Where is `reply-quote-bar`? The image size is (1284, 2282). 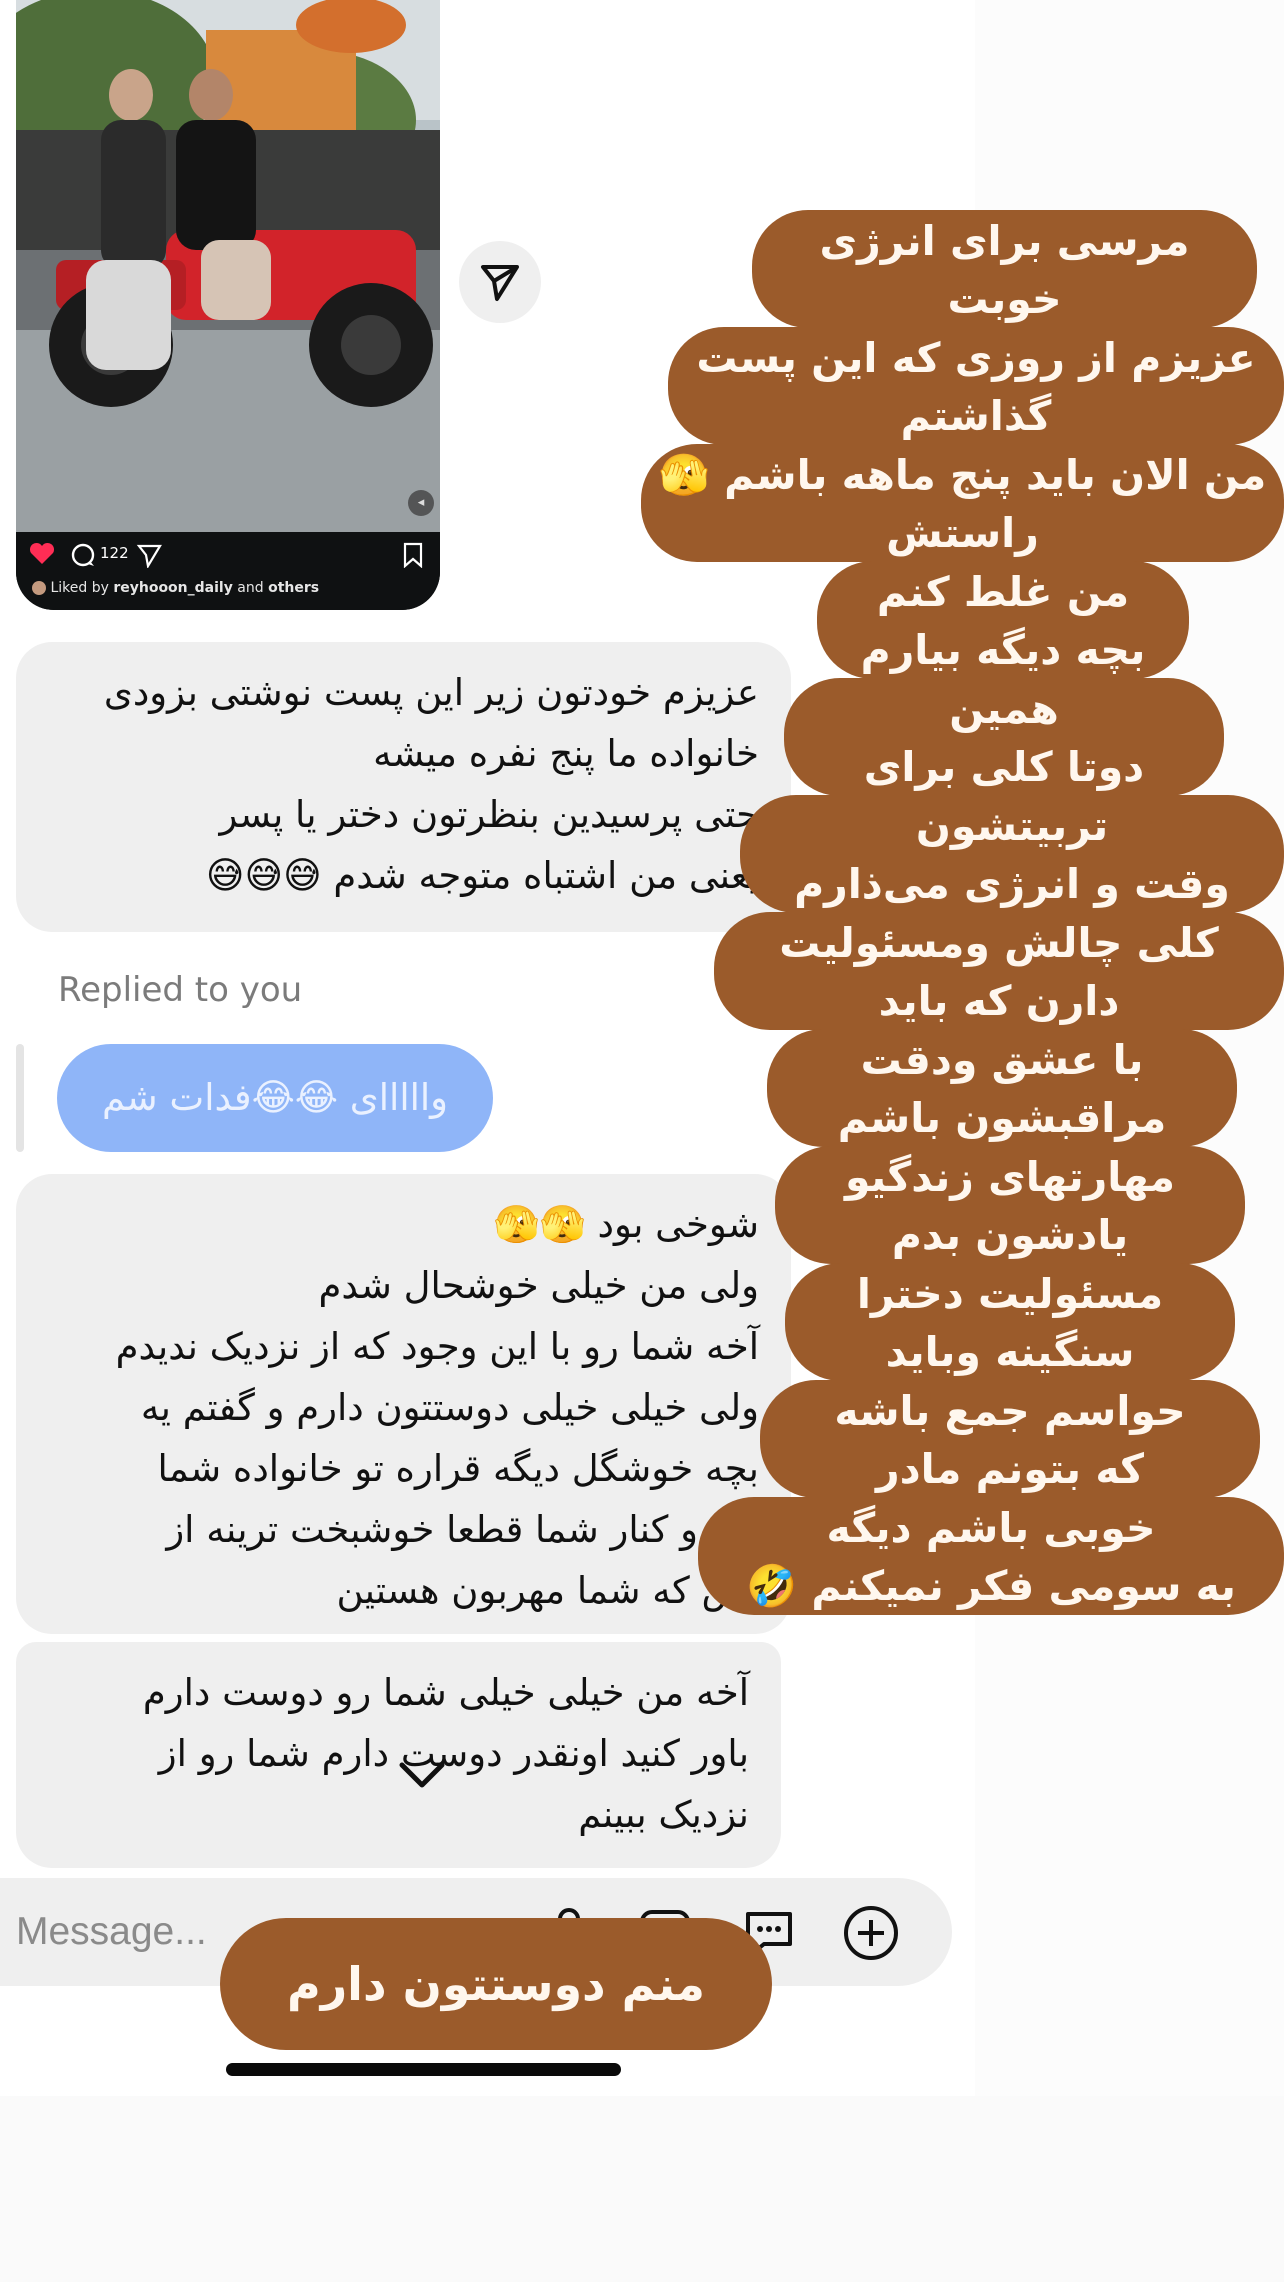 reply-quote-bar is located at coordinates (20, 1098).